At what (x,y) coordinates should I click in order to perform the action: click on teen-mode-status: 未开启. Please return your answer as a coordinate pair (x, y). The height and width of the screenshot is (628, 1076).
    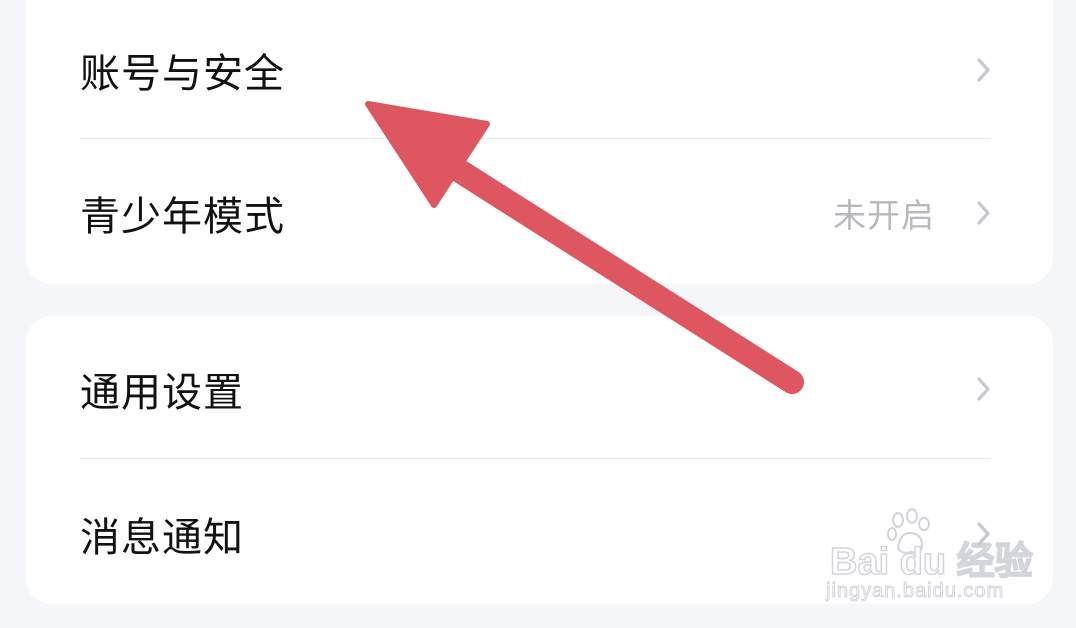
    Looking at the image, I should click on (884, 215).